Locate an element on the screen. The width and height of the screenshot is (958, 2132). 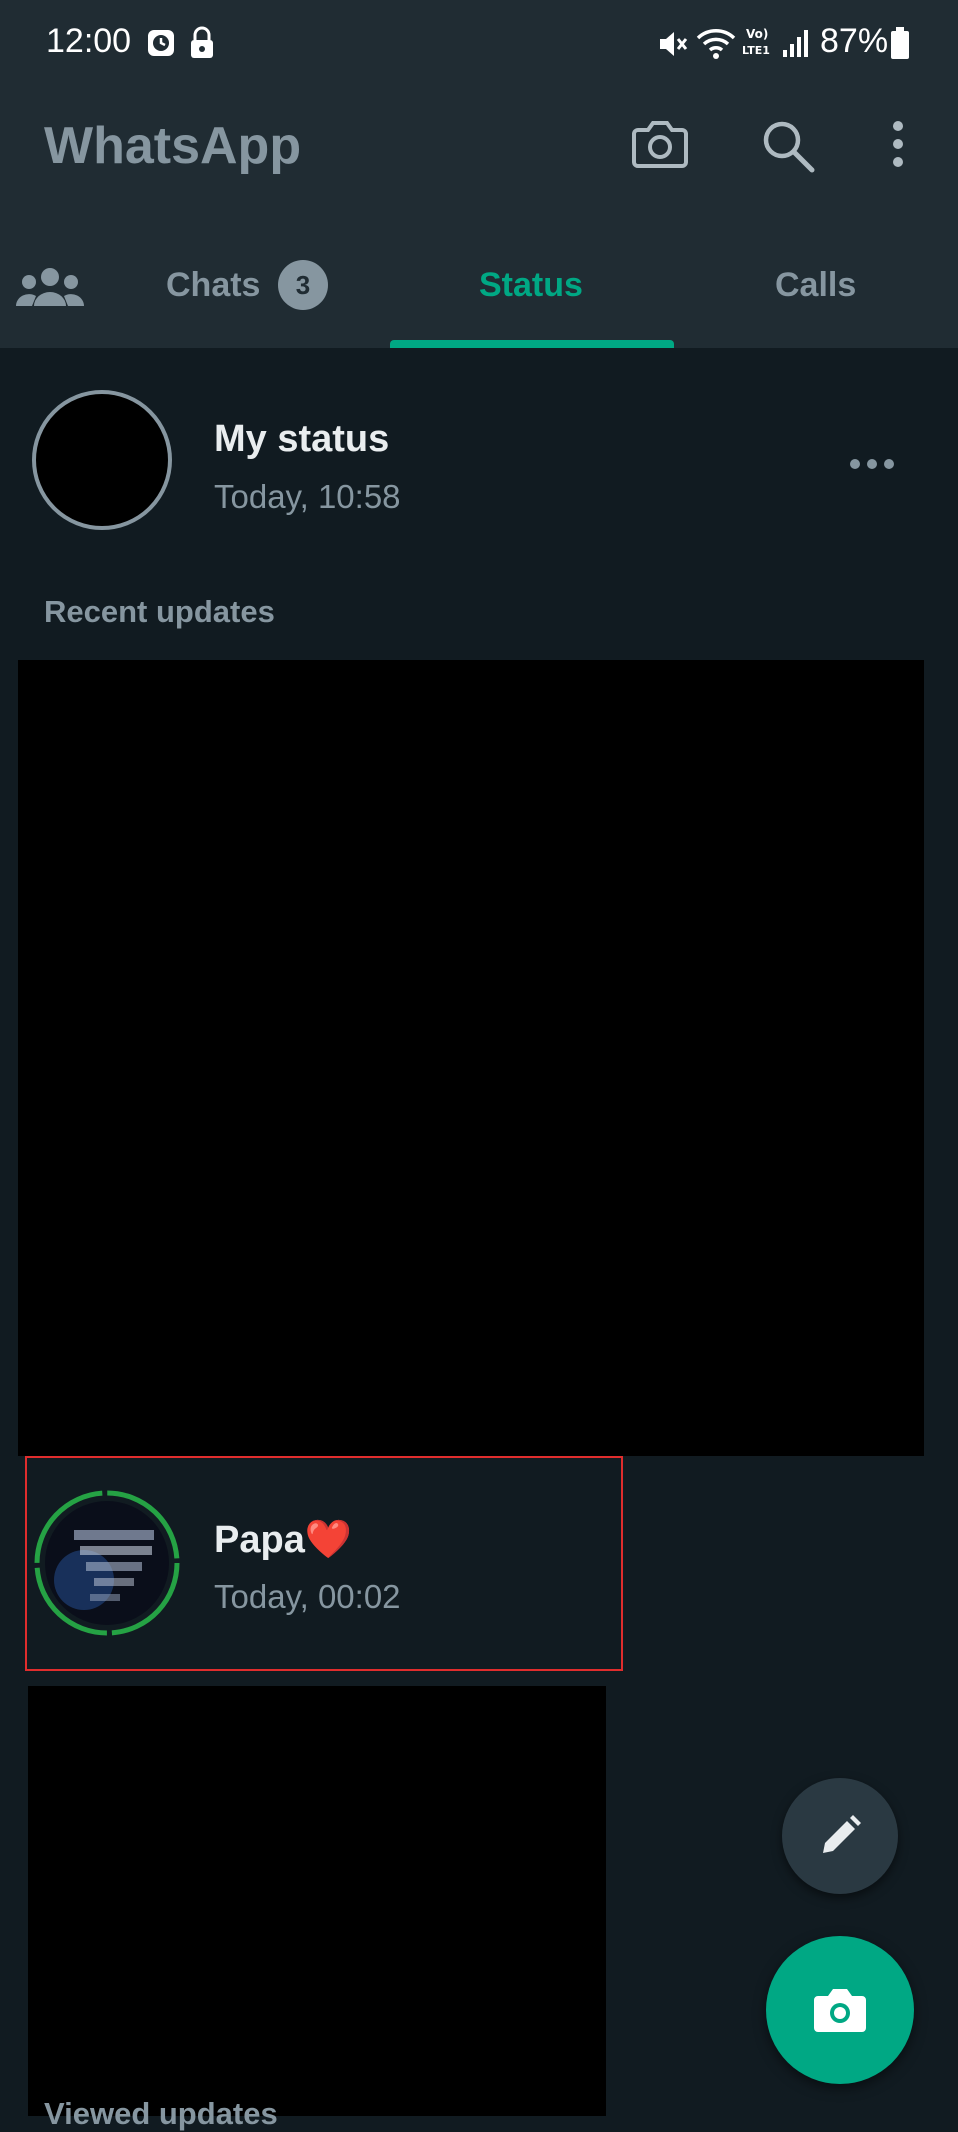
search-icon is located at coordinates (788, 146).